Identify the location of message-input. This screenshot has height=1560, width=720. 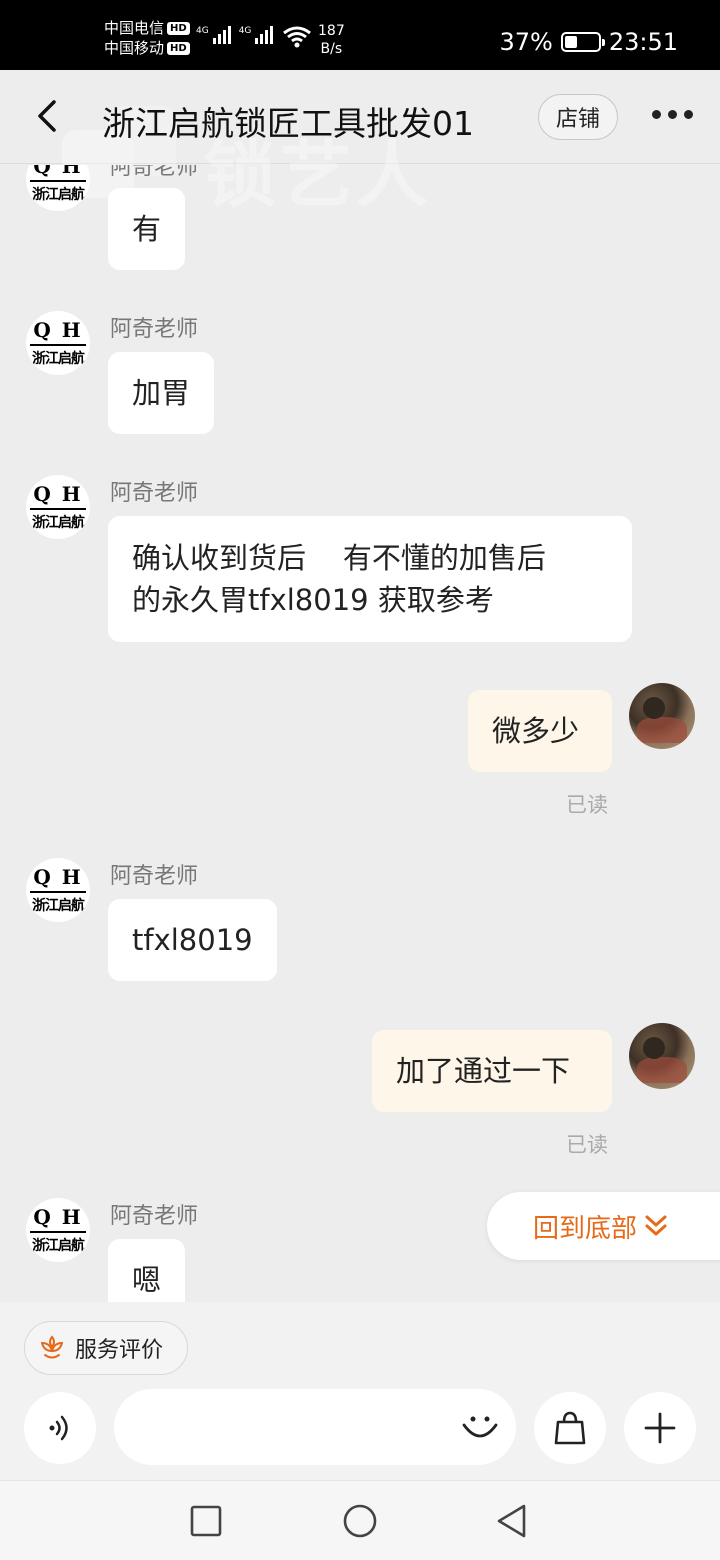
(315, 1427).